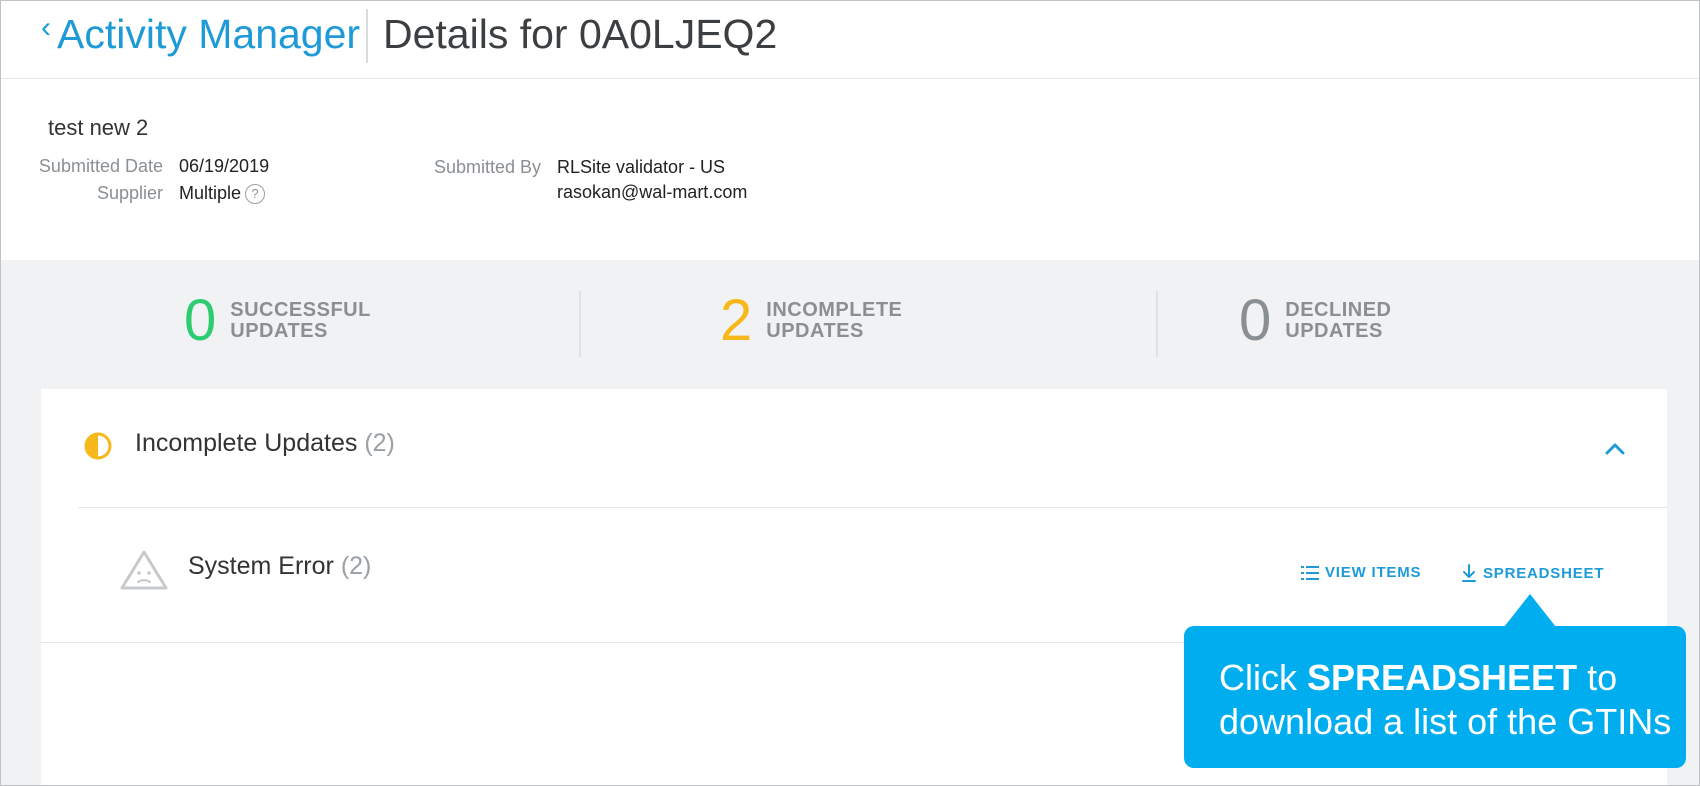  Describe the element at coordinates (356, 566) in the screenshot. I see `system-error-count: (2)` at that location.